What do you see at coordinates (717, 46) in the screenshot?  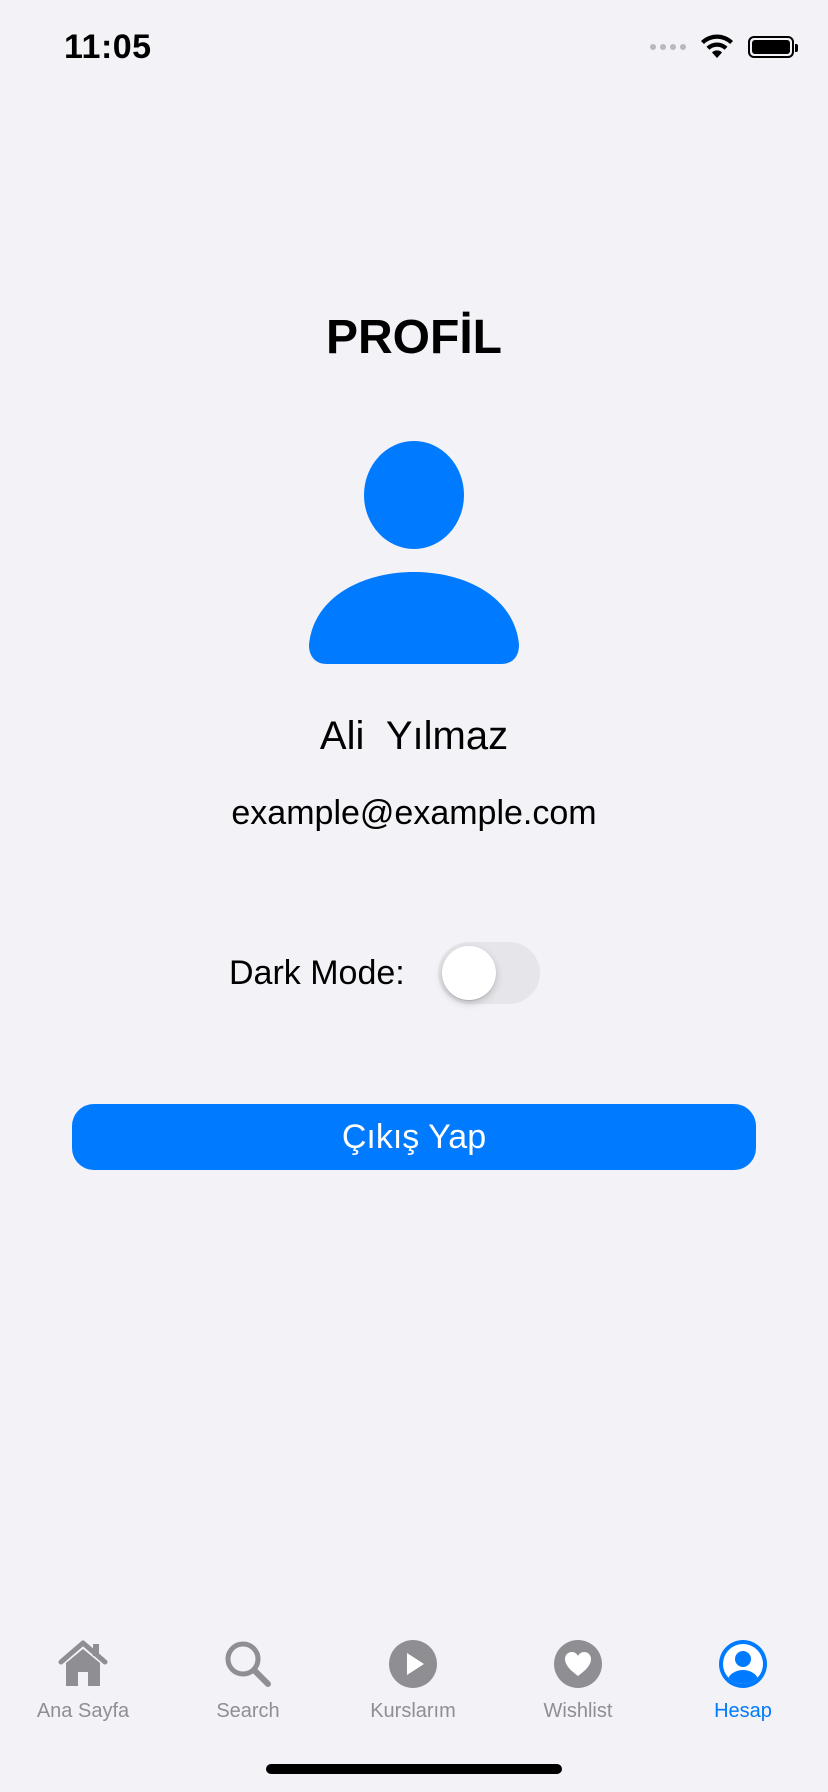 I see `wifi-icon` at bounding box center [717, 46].